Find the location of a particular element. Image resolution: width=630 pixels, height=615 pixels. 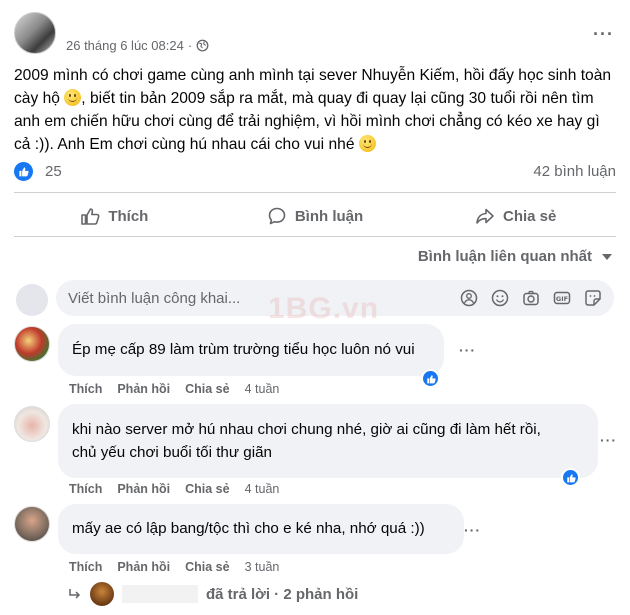

comment-text-line2: chủ yếu chơi buổi tối thư giãn is located at coordinates (172, 452).